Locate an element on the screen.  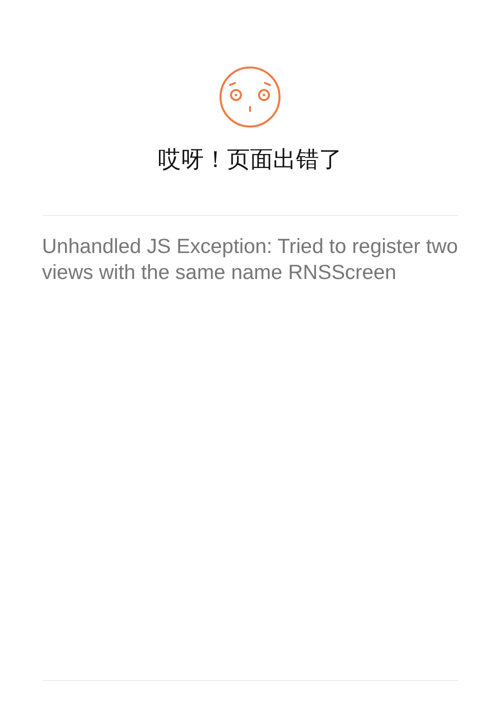
error-title: 哎呀！页面出错了 is located at coordinates (250, 160).